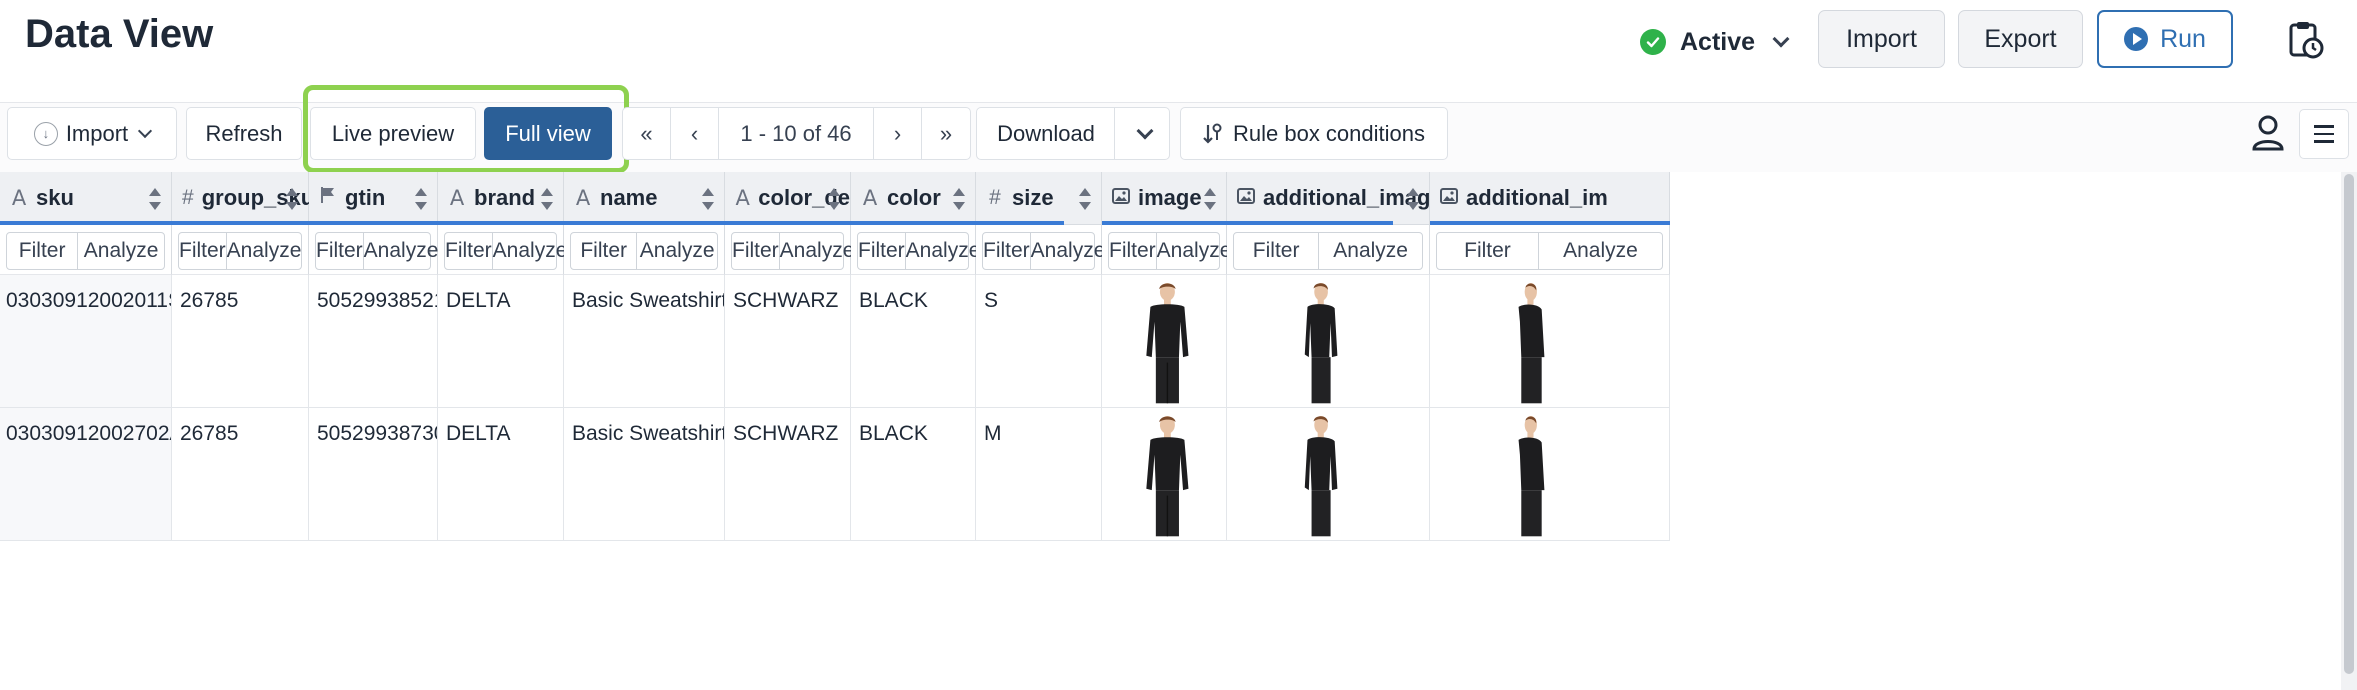 The image size is (2357, 690). Describe the element at coordinates (373, 198) in the screenshot. I see `column-header-gtin: gtin` at that location.